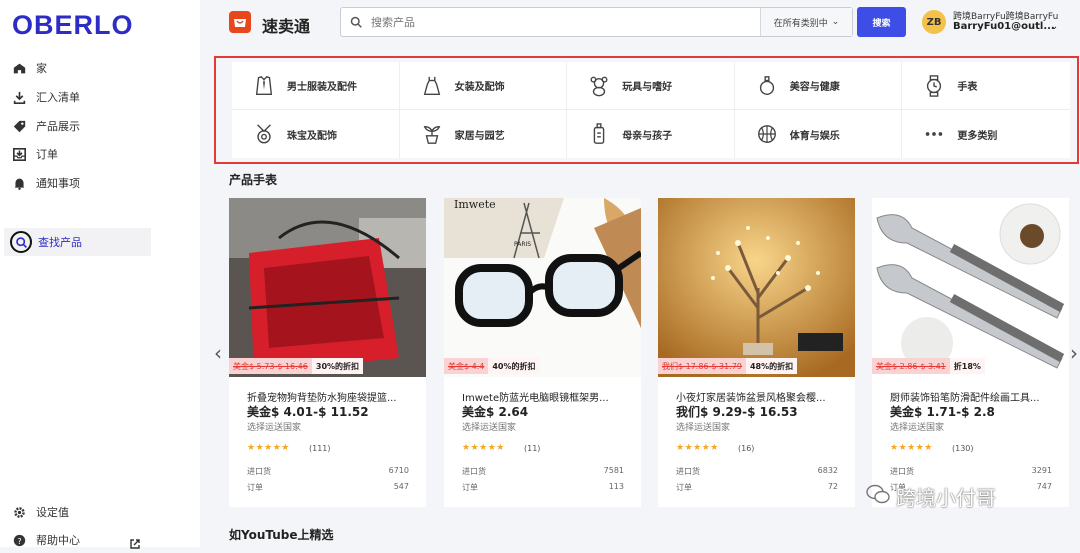  I want to click on star-rating: ★★★★★, so click(911, 448).